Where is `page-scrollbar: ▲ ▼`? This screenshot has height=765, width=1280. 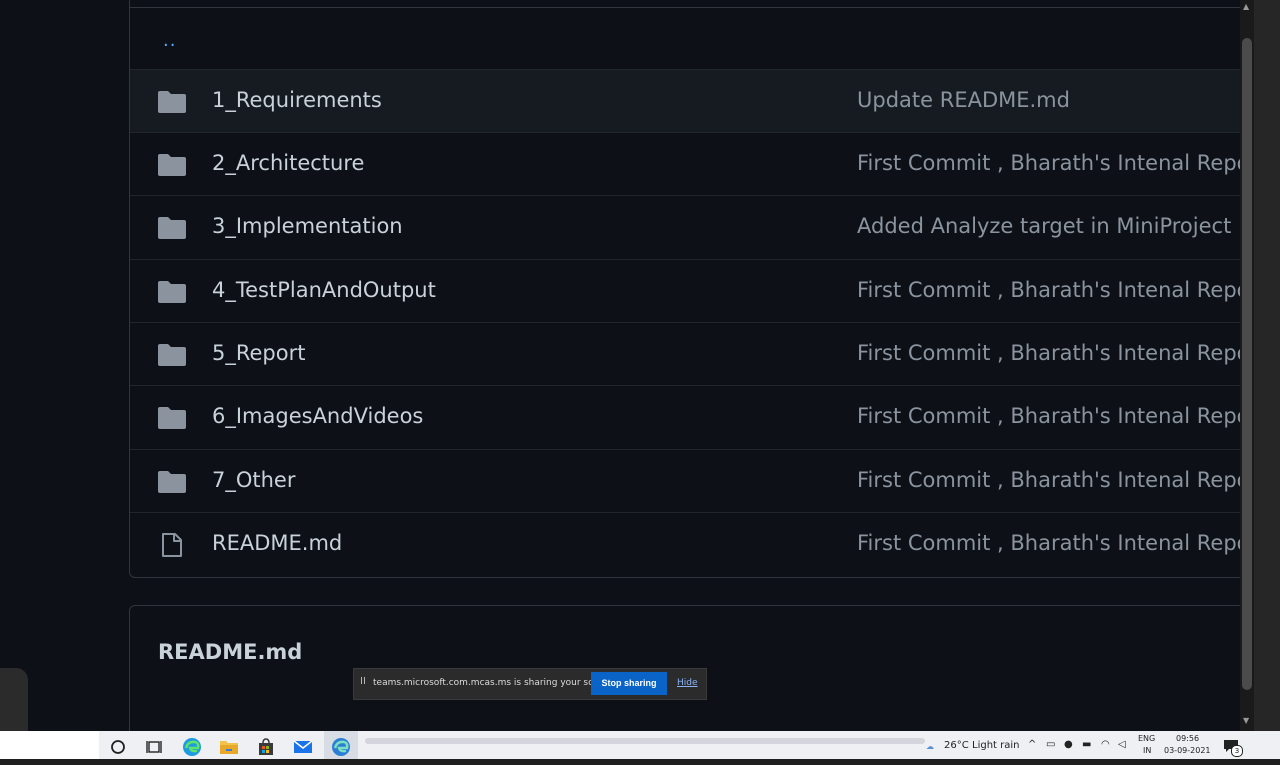 page-scrollbar: ▲ ▼ is located at coordinates (1247, 365).